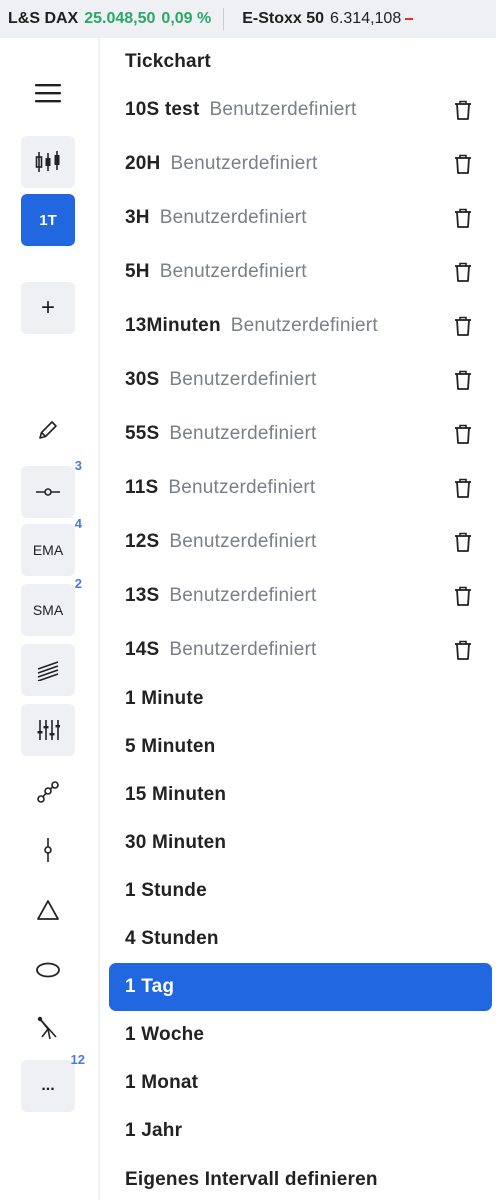 The height and width of the screenshot is (1200, 496). I want to click on count-badge: 2, so click(78, 583).